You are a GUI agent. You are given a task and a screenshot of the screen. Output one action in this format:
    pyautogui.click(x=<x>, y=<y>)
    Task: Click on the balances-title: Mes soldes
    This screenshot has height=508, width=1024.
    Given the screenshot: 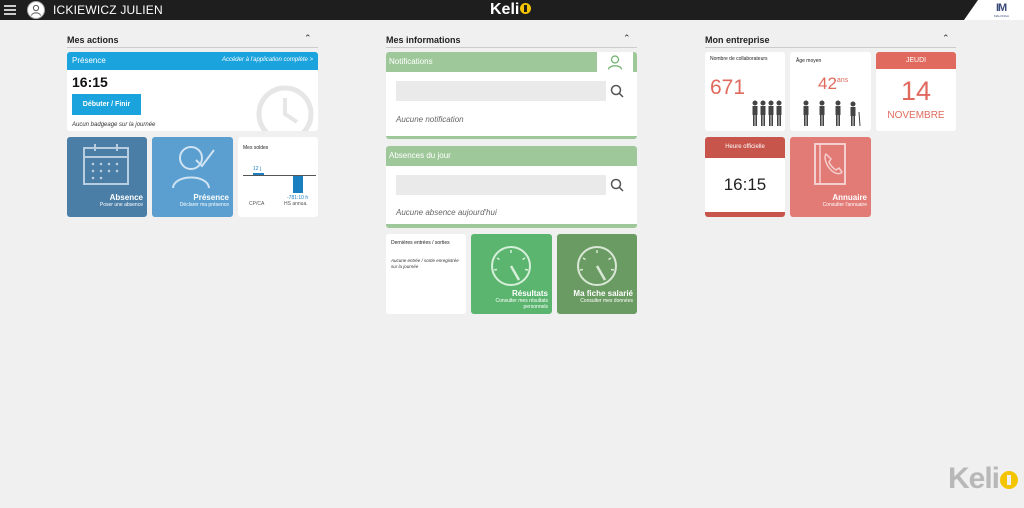 What is the action you would take?
    pyautogui.click(x=256, y=148)
    